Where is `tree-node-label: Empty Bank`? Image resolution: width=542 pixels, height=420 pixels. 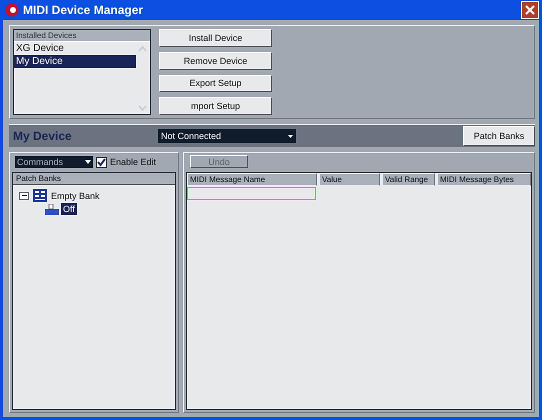
tree-node-label: Empty Bank is located at coordinates (75, 195).